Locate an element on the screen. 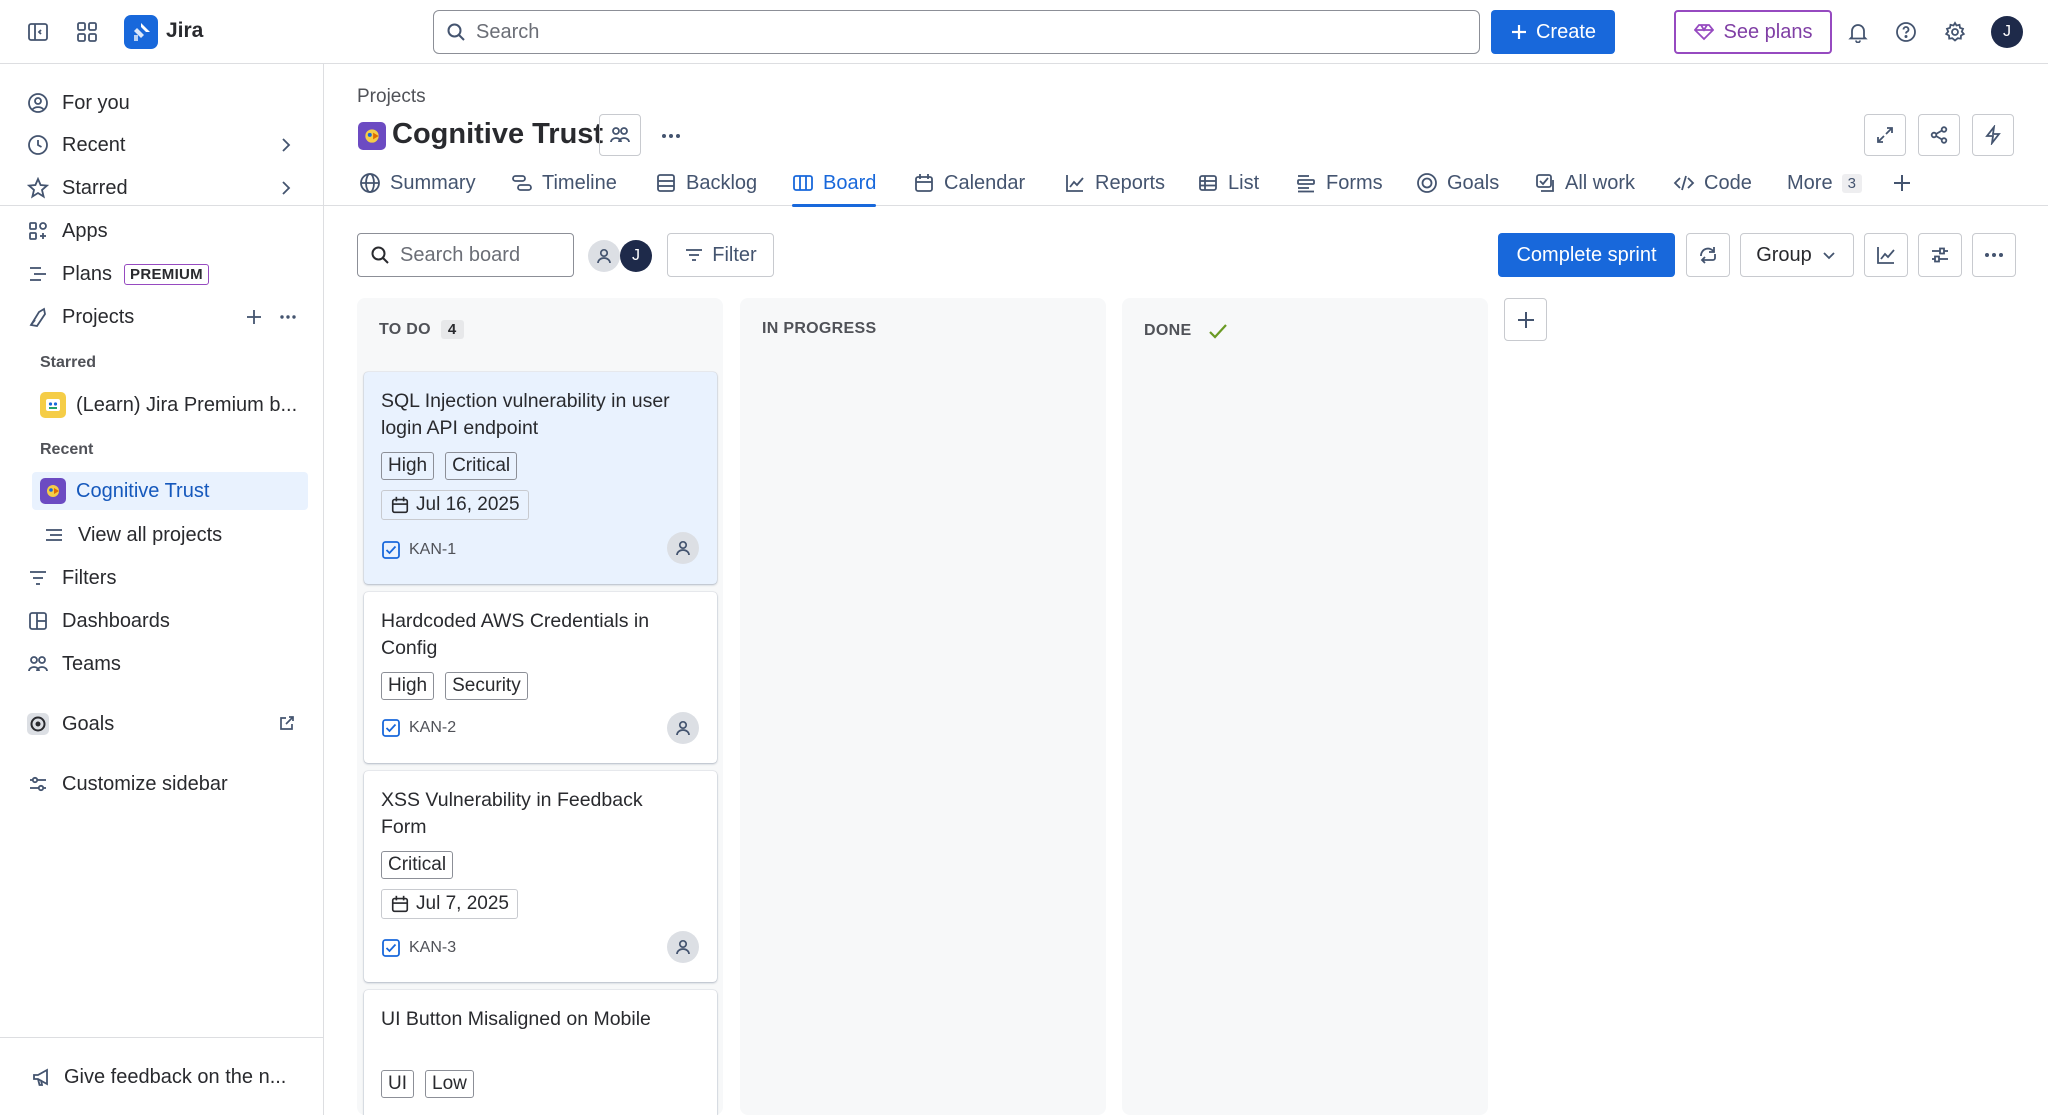  insights-chart-icon is located at coordinates (1886, 255).